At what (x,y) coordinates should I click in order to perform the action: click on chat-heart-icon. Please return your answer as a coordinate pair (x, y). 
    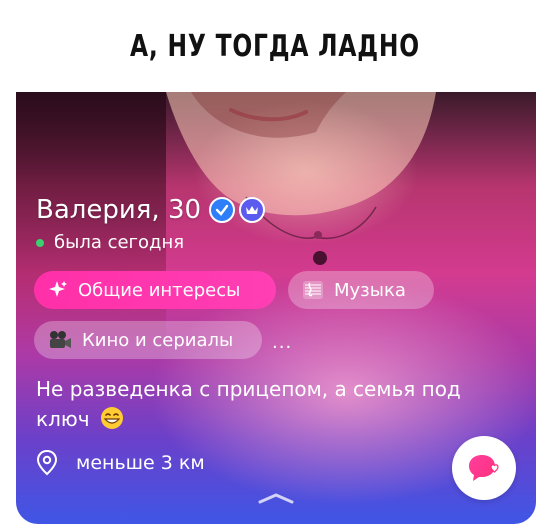
    Looking at the image, I should click on (484, 468).